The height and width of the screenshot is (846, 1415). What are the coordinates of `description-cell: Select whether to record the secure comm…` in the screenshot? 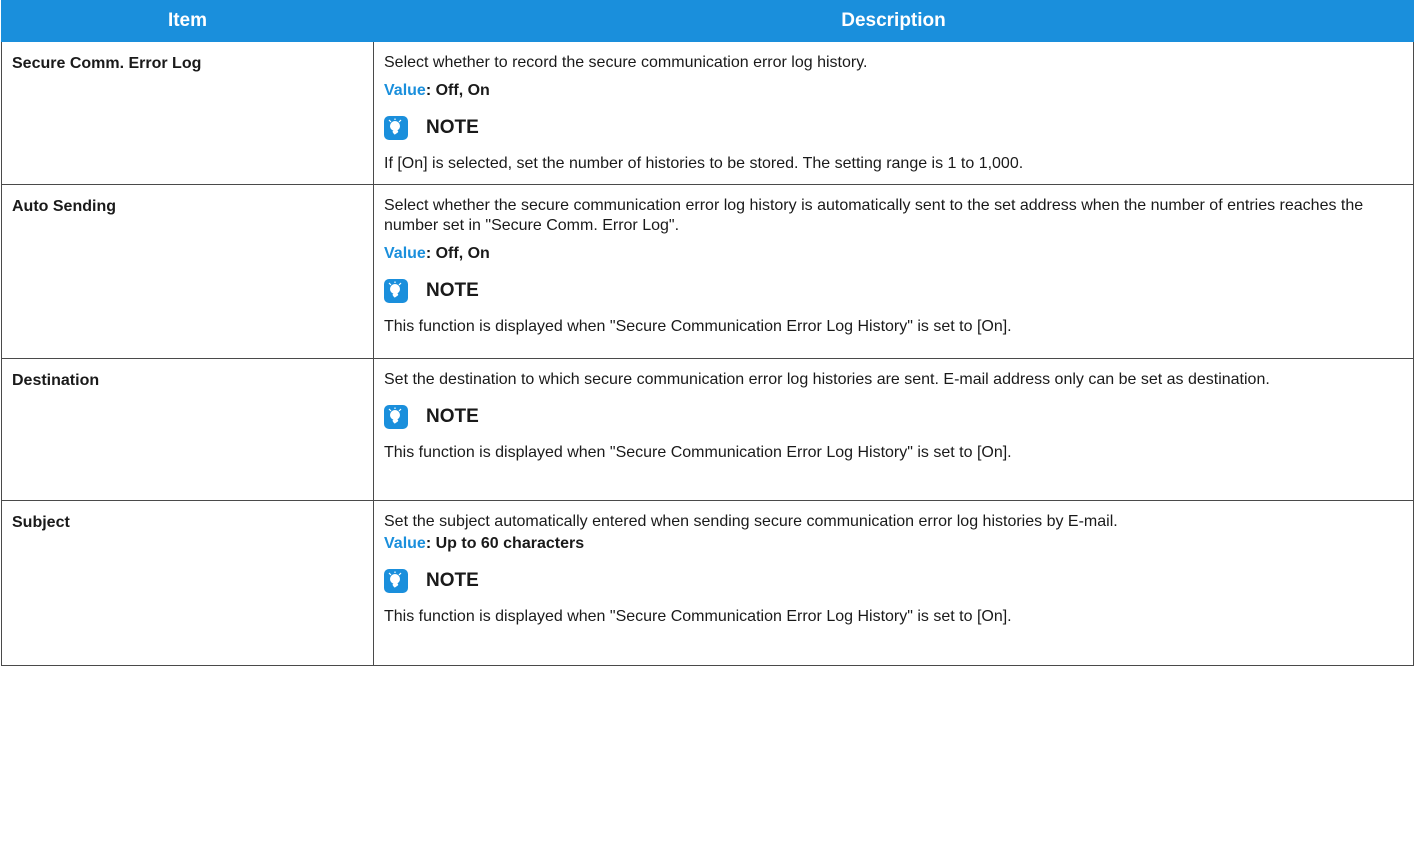 It's located at (893, 113).